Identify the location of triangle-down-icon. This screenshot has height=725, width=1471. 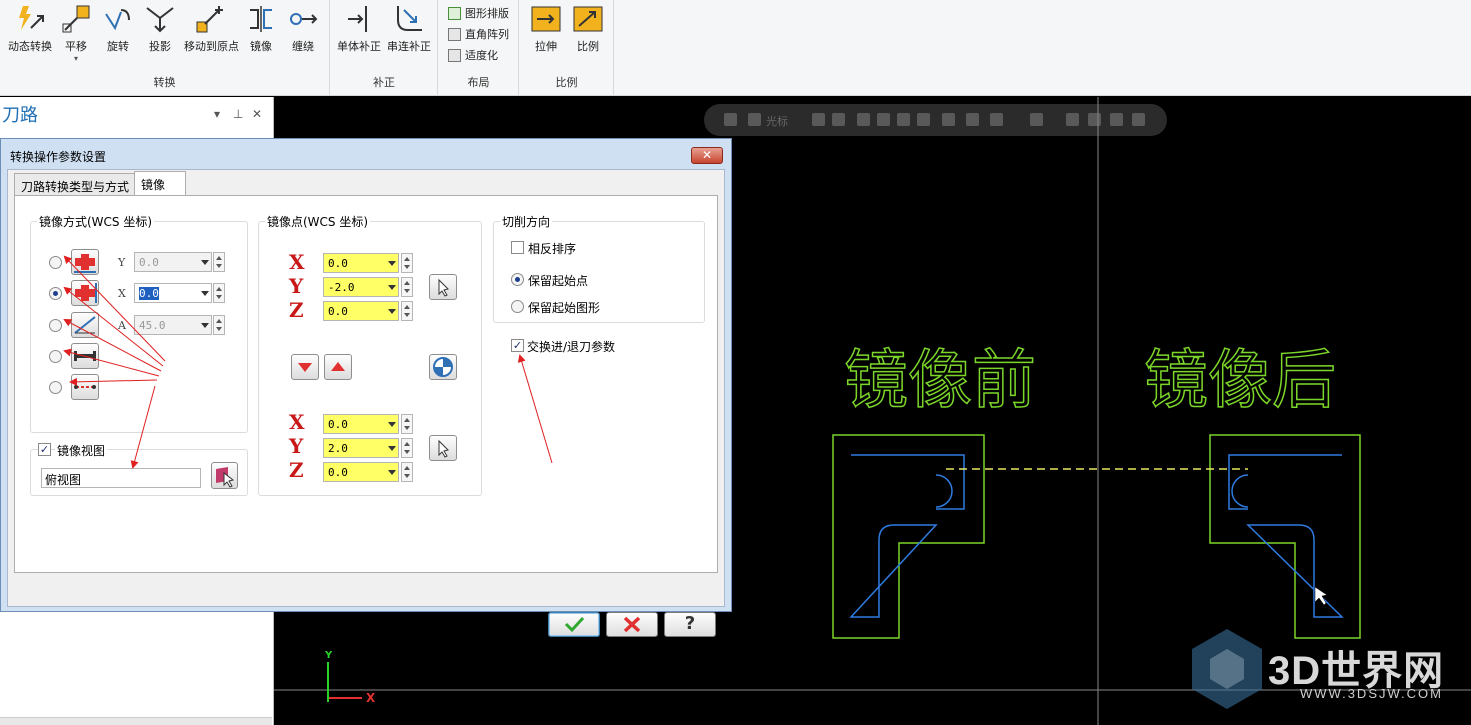
(305, 367).